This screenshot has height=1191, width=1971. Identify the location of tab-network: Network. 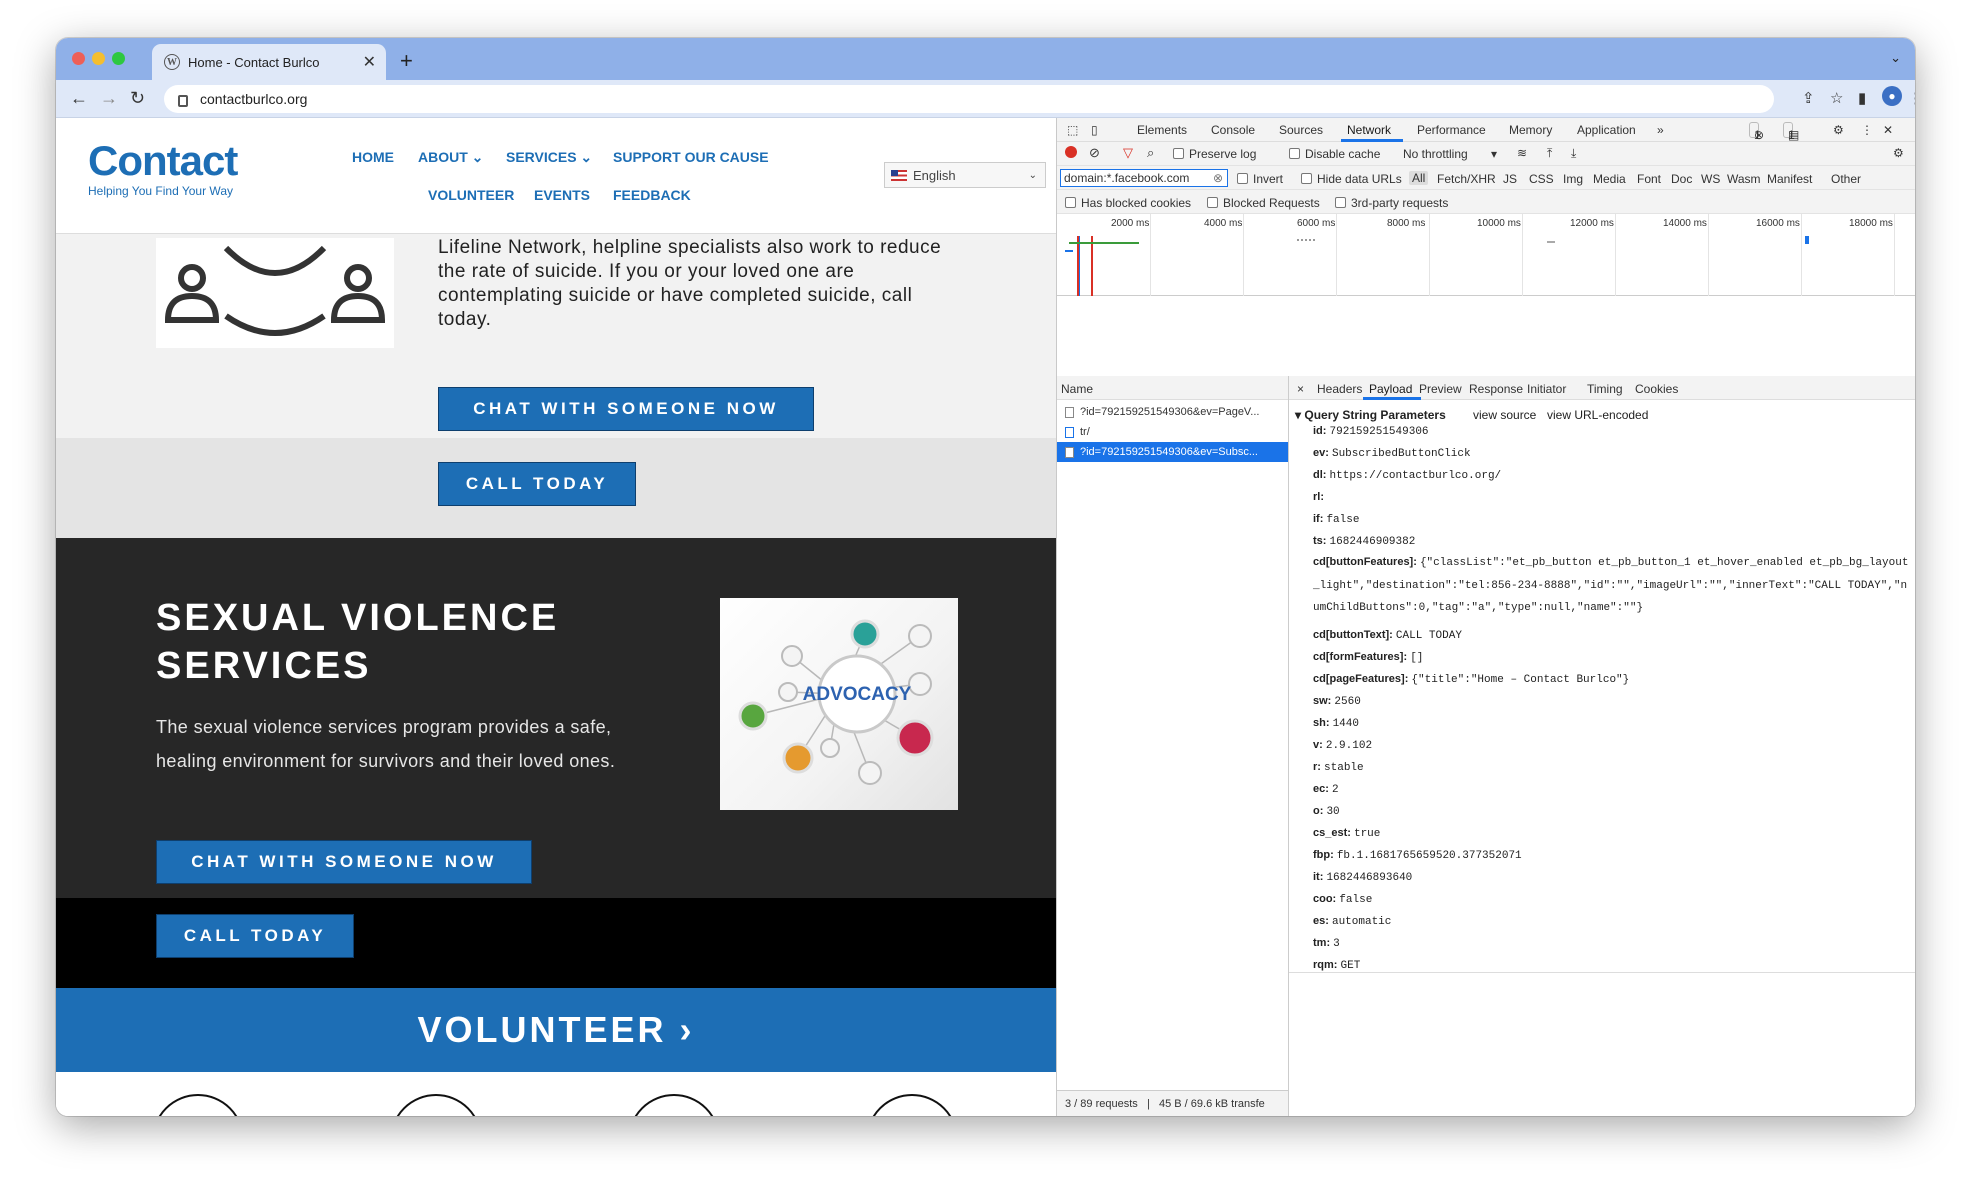
(1369, 130).